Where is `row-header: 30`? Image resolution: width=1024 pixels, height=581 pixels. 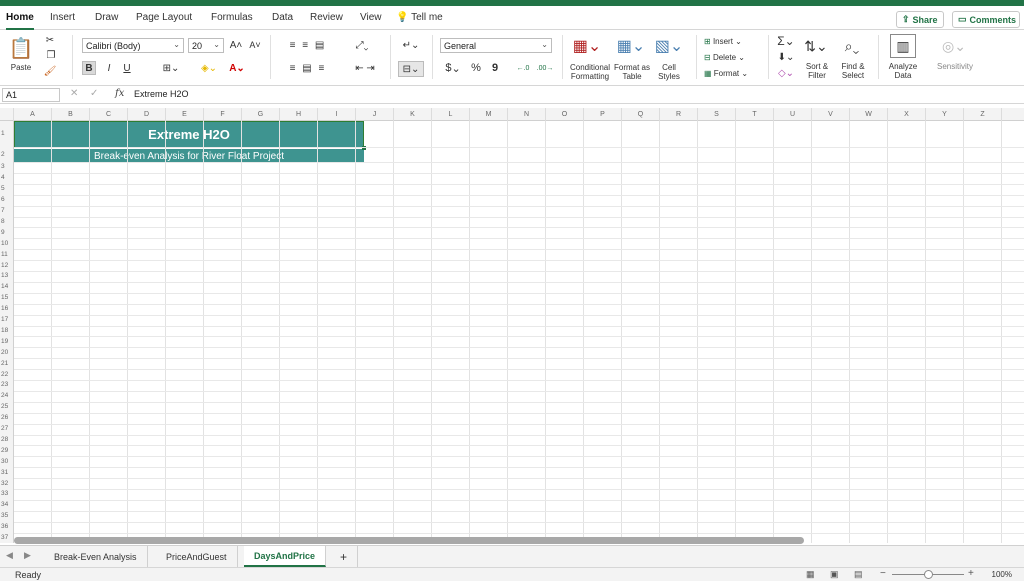 row-header: 30 is located at coordinates (6, 461).